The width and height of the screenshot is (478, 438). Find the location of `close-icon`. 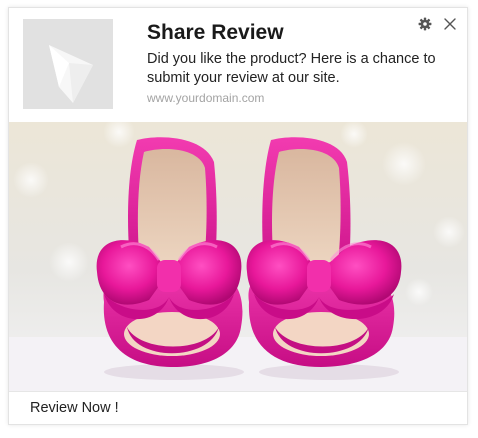

close-icon is located at coordinates (450, 24).